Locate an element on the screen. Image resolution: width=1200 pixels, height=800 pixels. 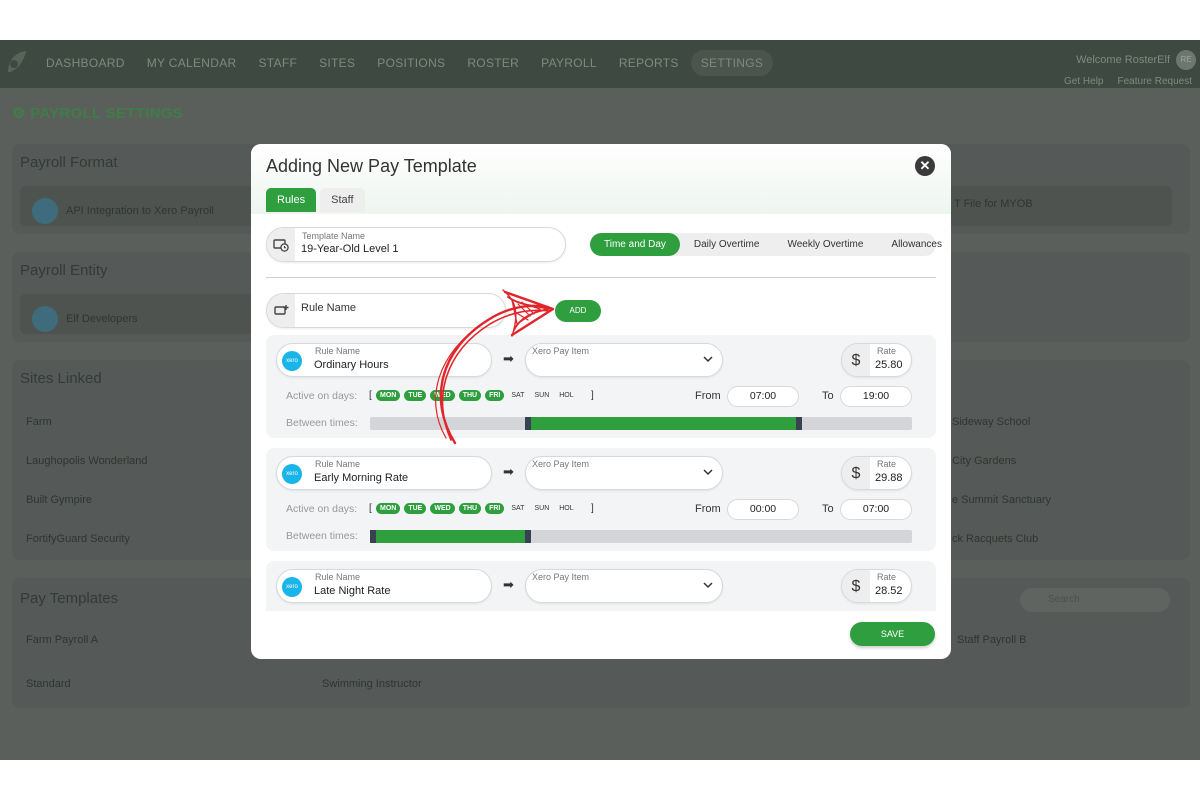
nav-item-reports: REPORTS is located at coordinates (649, 63).